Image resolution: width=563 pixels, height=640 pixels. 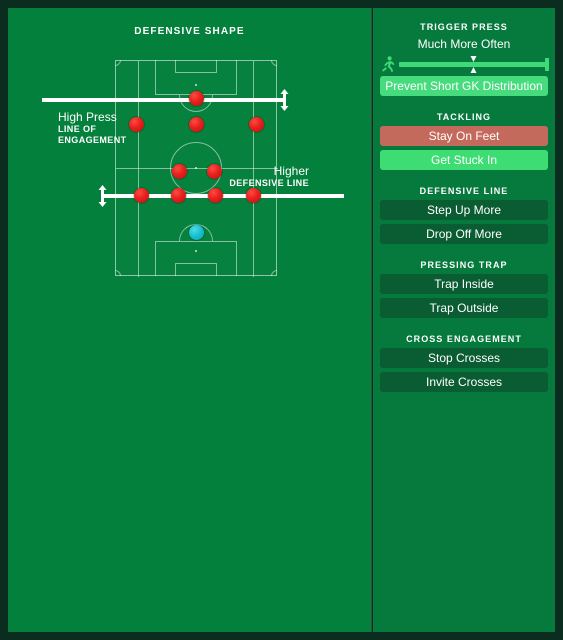 I want to click on panel-divider, so click(x=371, y=320).